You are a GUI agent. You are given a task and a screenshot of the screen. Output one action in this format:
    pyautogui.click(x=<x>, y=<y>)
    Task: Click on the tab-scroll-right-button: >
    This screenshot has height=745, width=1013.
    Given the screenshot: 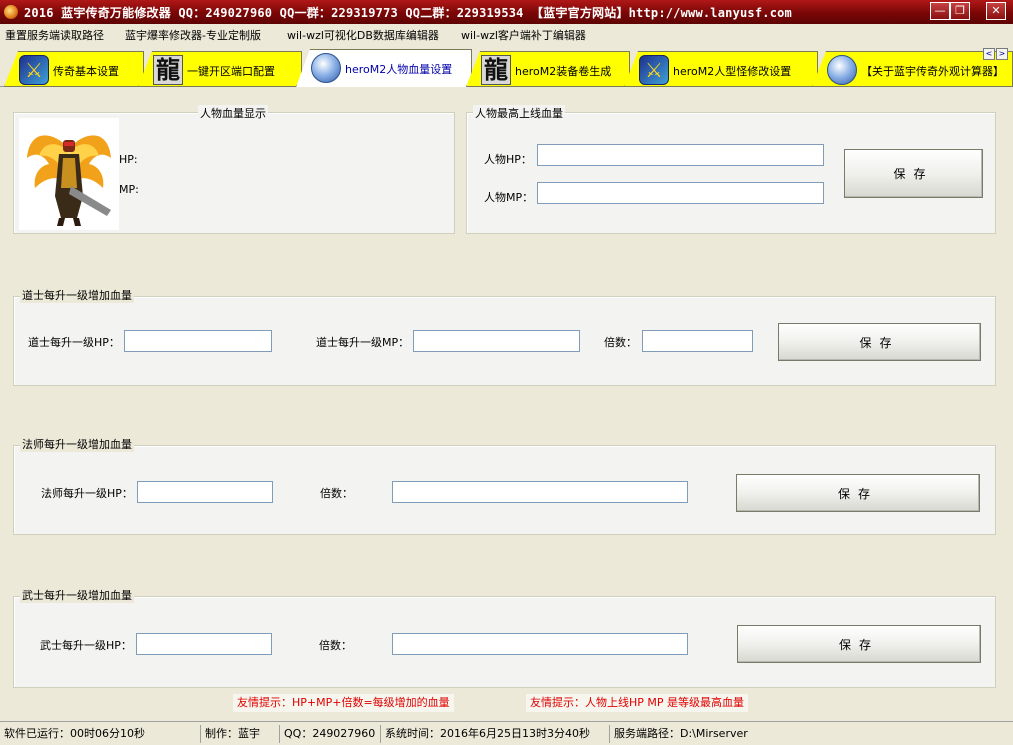 What is the action you would take?
    pyautogui.click(x=1002, y=54)
    